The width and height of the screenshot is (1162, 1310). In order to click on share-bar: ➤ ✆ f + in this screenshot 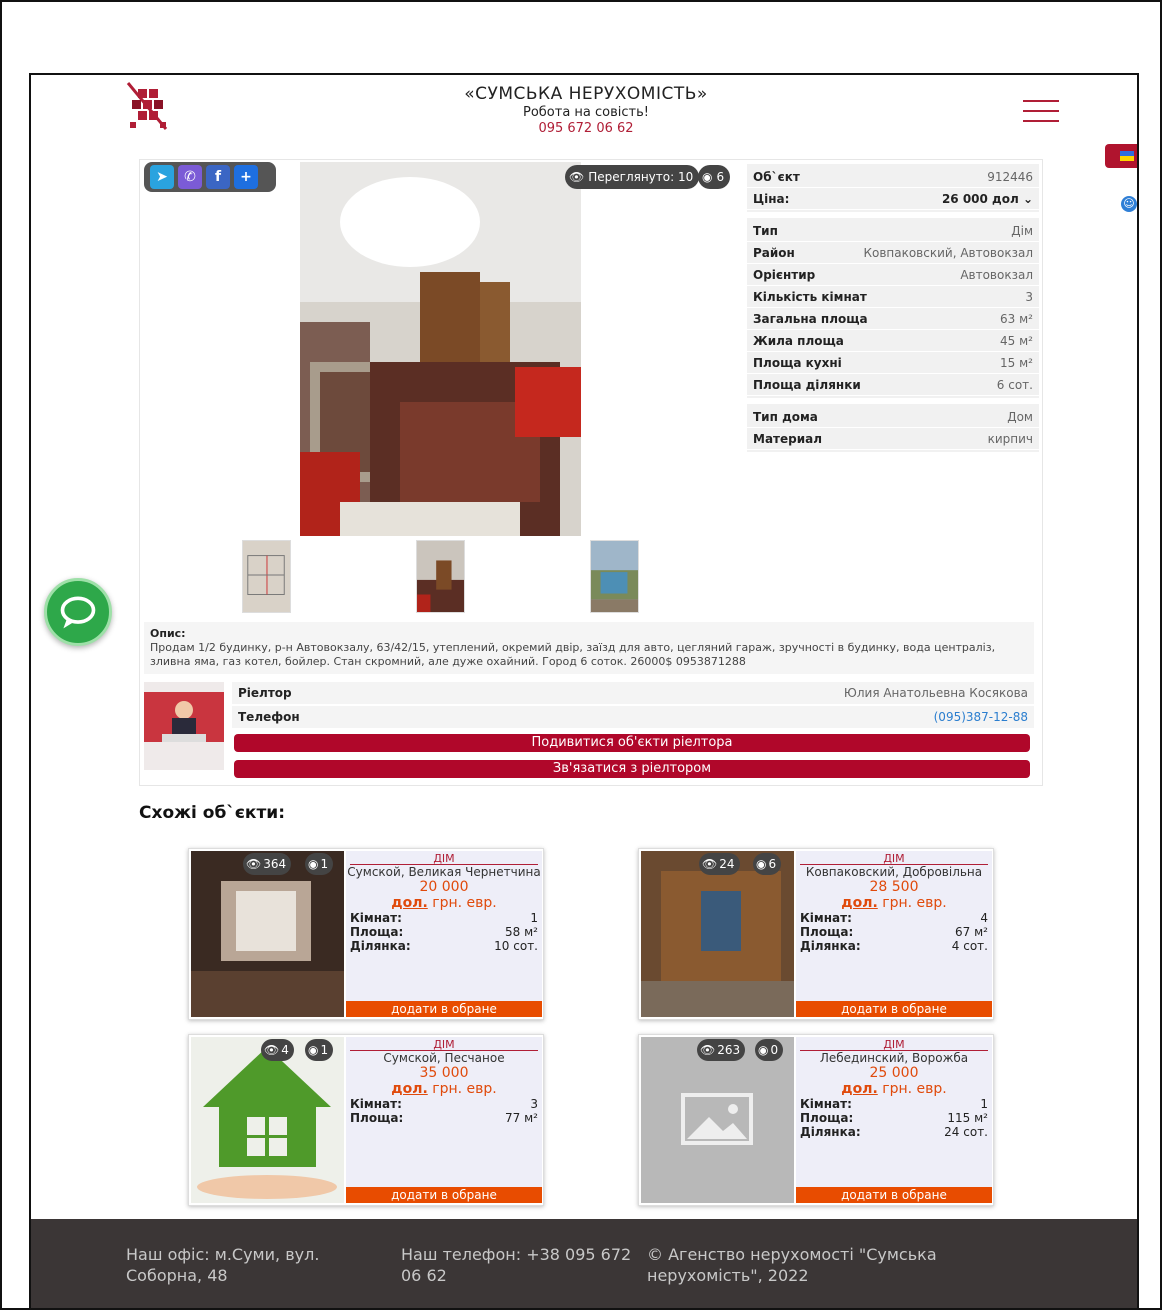, I will do `click(210, 177)`.